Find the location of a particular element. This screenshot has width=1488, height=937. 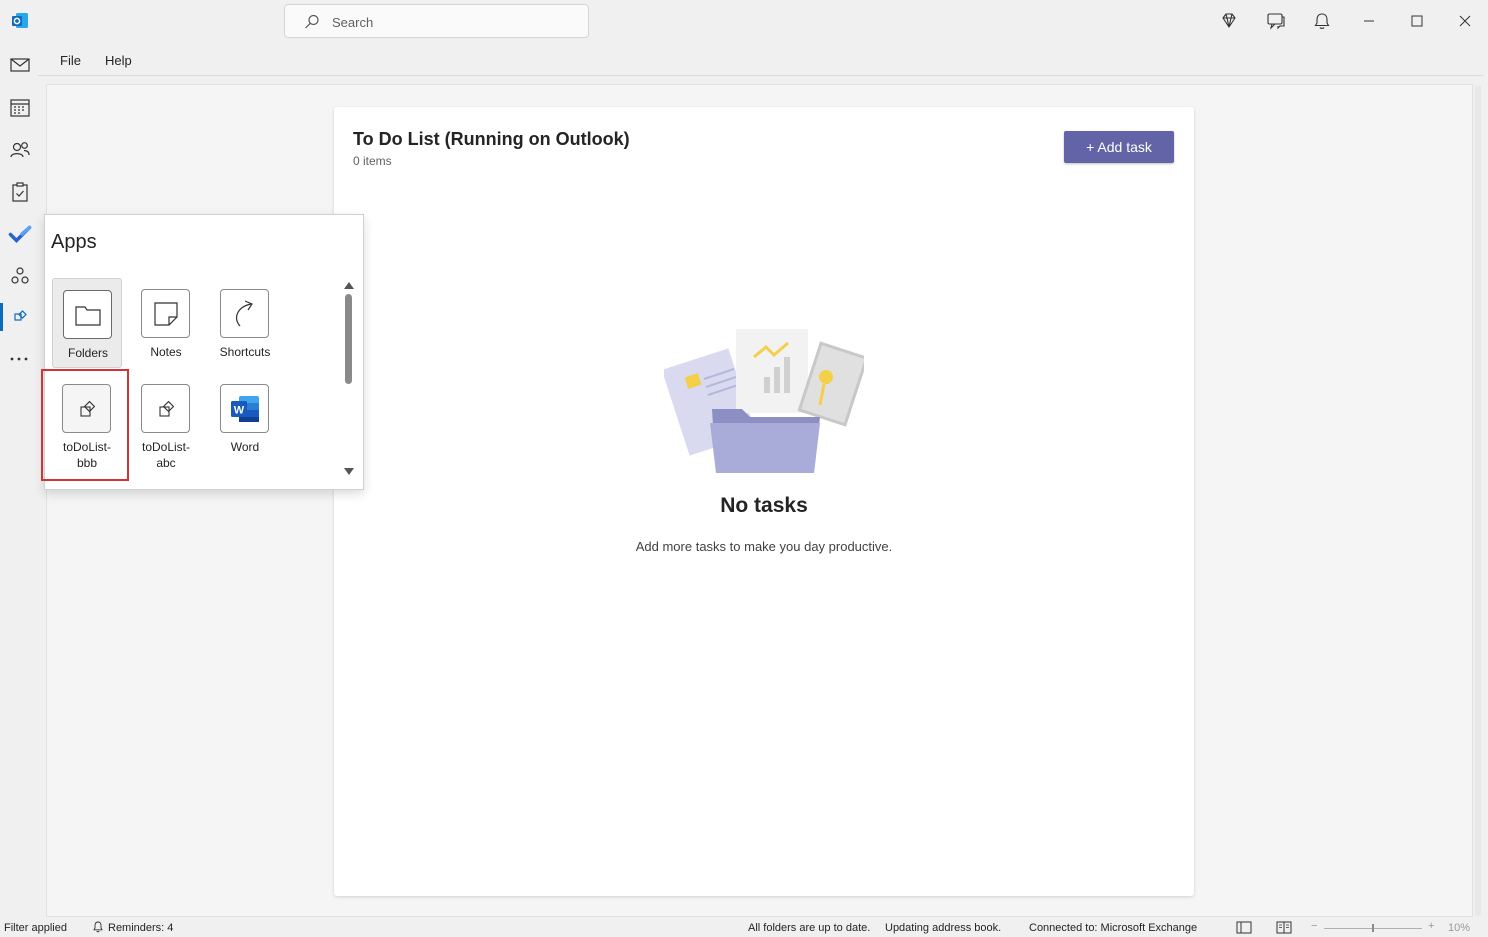

search-box: Search is located at coordinates (436, 21).